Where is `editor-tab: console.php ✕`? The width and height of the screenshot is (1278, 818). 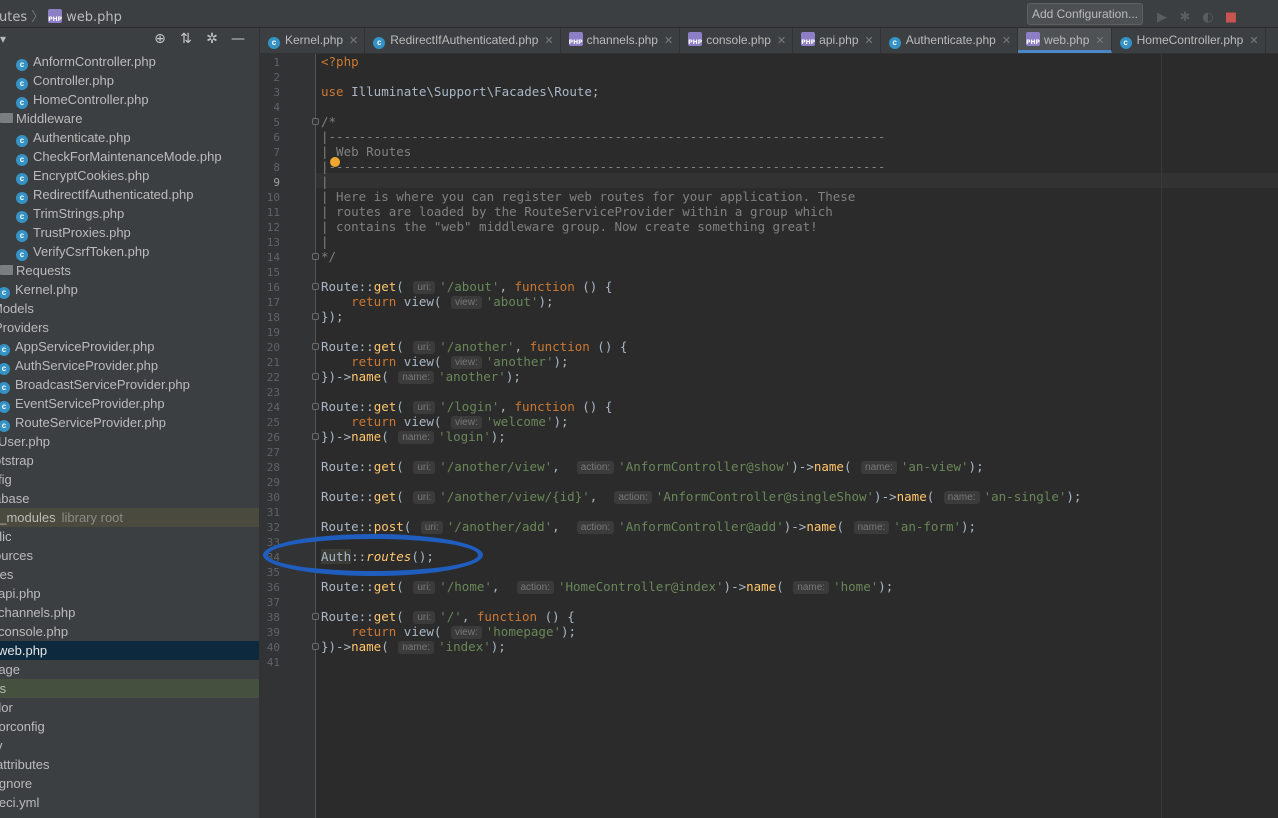
editor-tab: console.php ✕ is located at coordinates (737, 40).